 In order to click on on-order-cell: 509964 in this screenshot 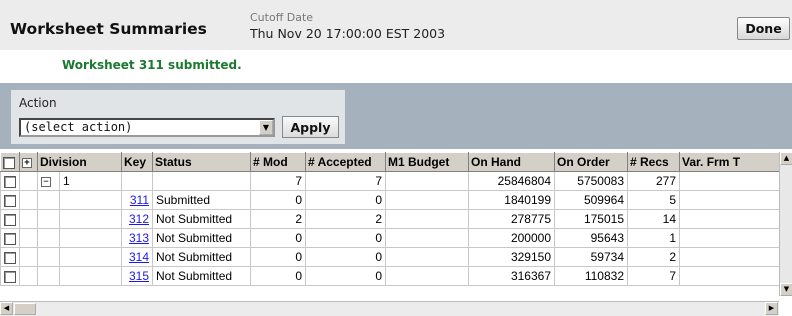, I will do `click(591, 200)`.